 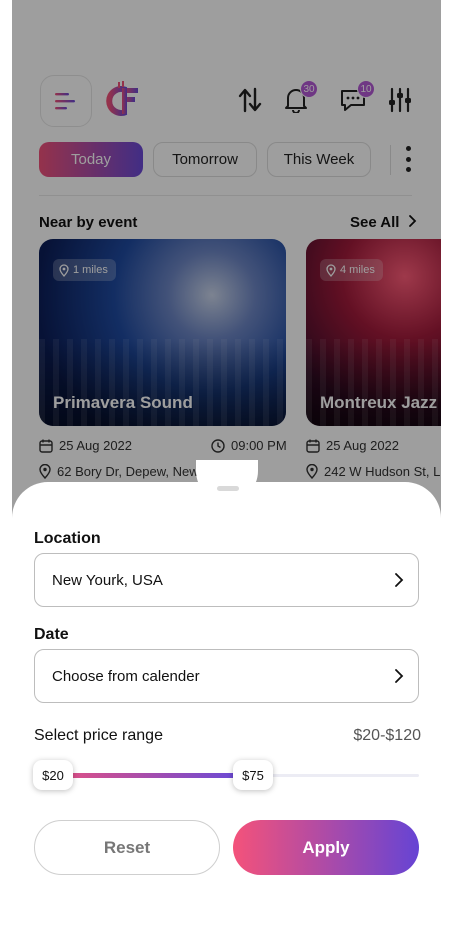 I want to click on sheet-handle, so click(x=228, y=488).